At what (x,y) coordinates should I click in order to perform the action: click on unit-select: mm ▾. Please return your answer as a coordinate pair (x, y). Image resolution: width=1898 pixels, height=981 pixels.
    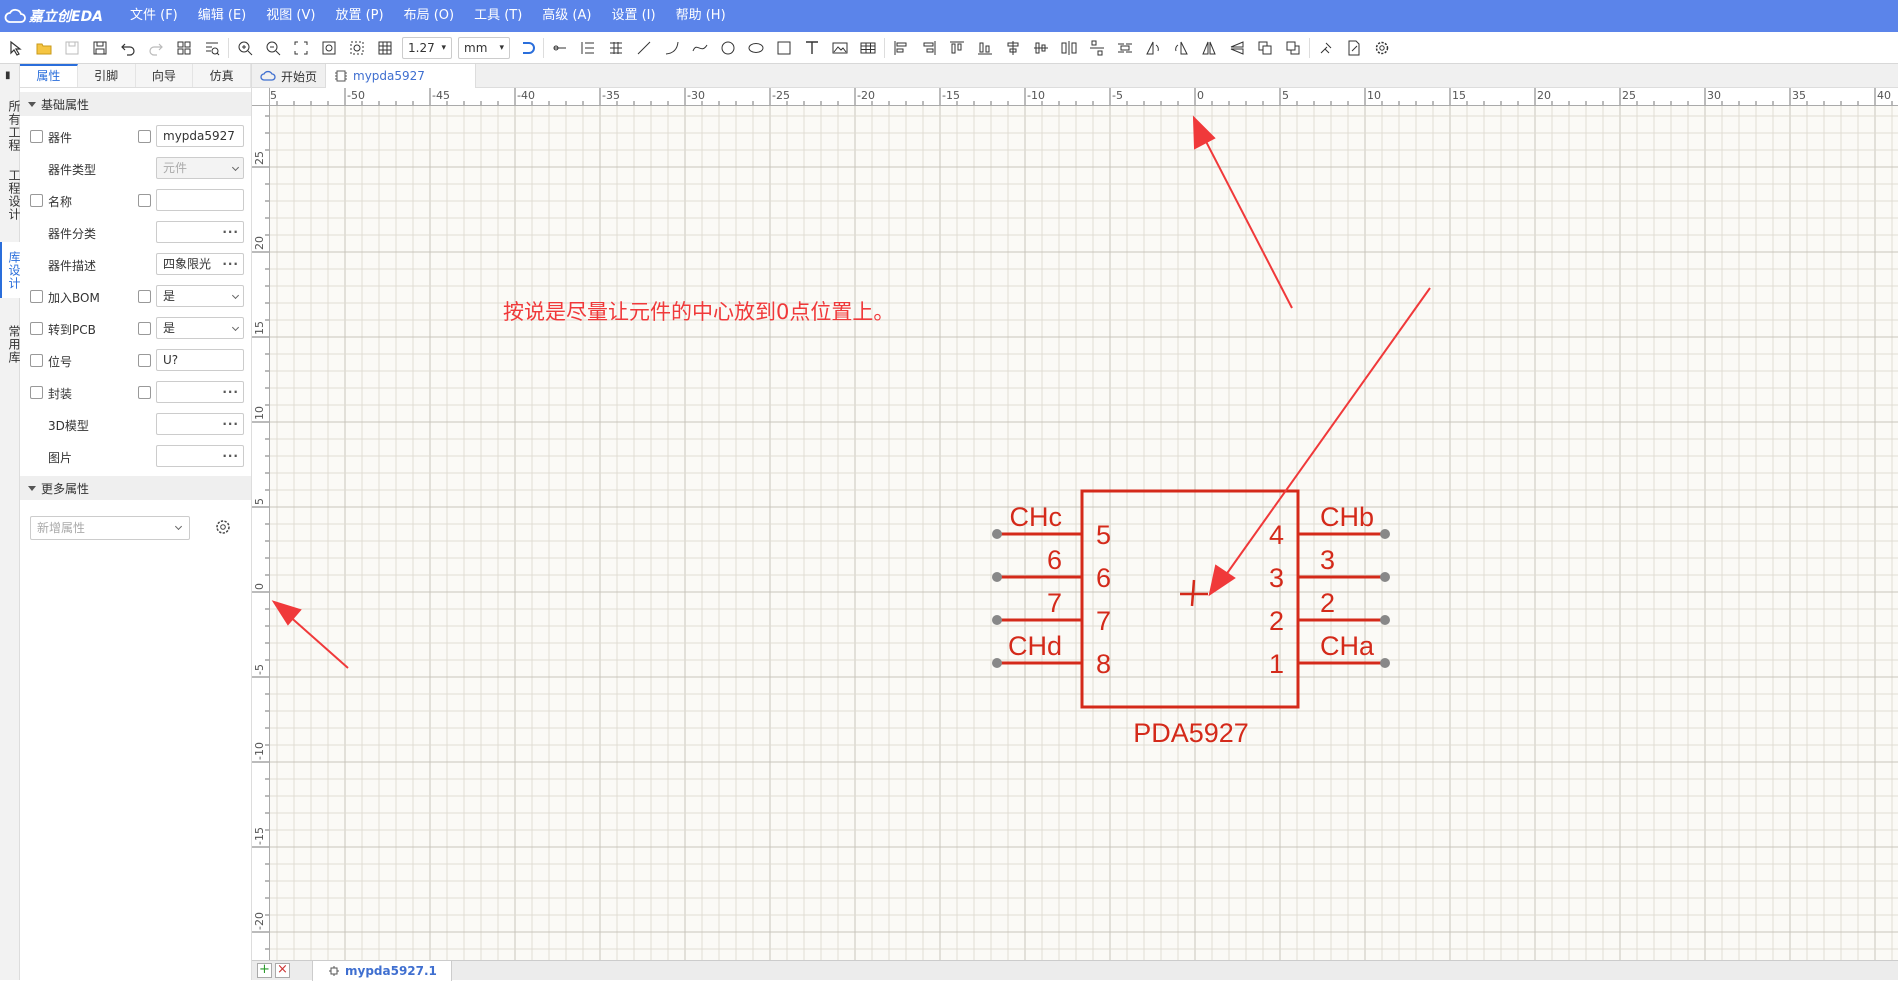
    Looking at the image, I should click on (484, 47).